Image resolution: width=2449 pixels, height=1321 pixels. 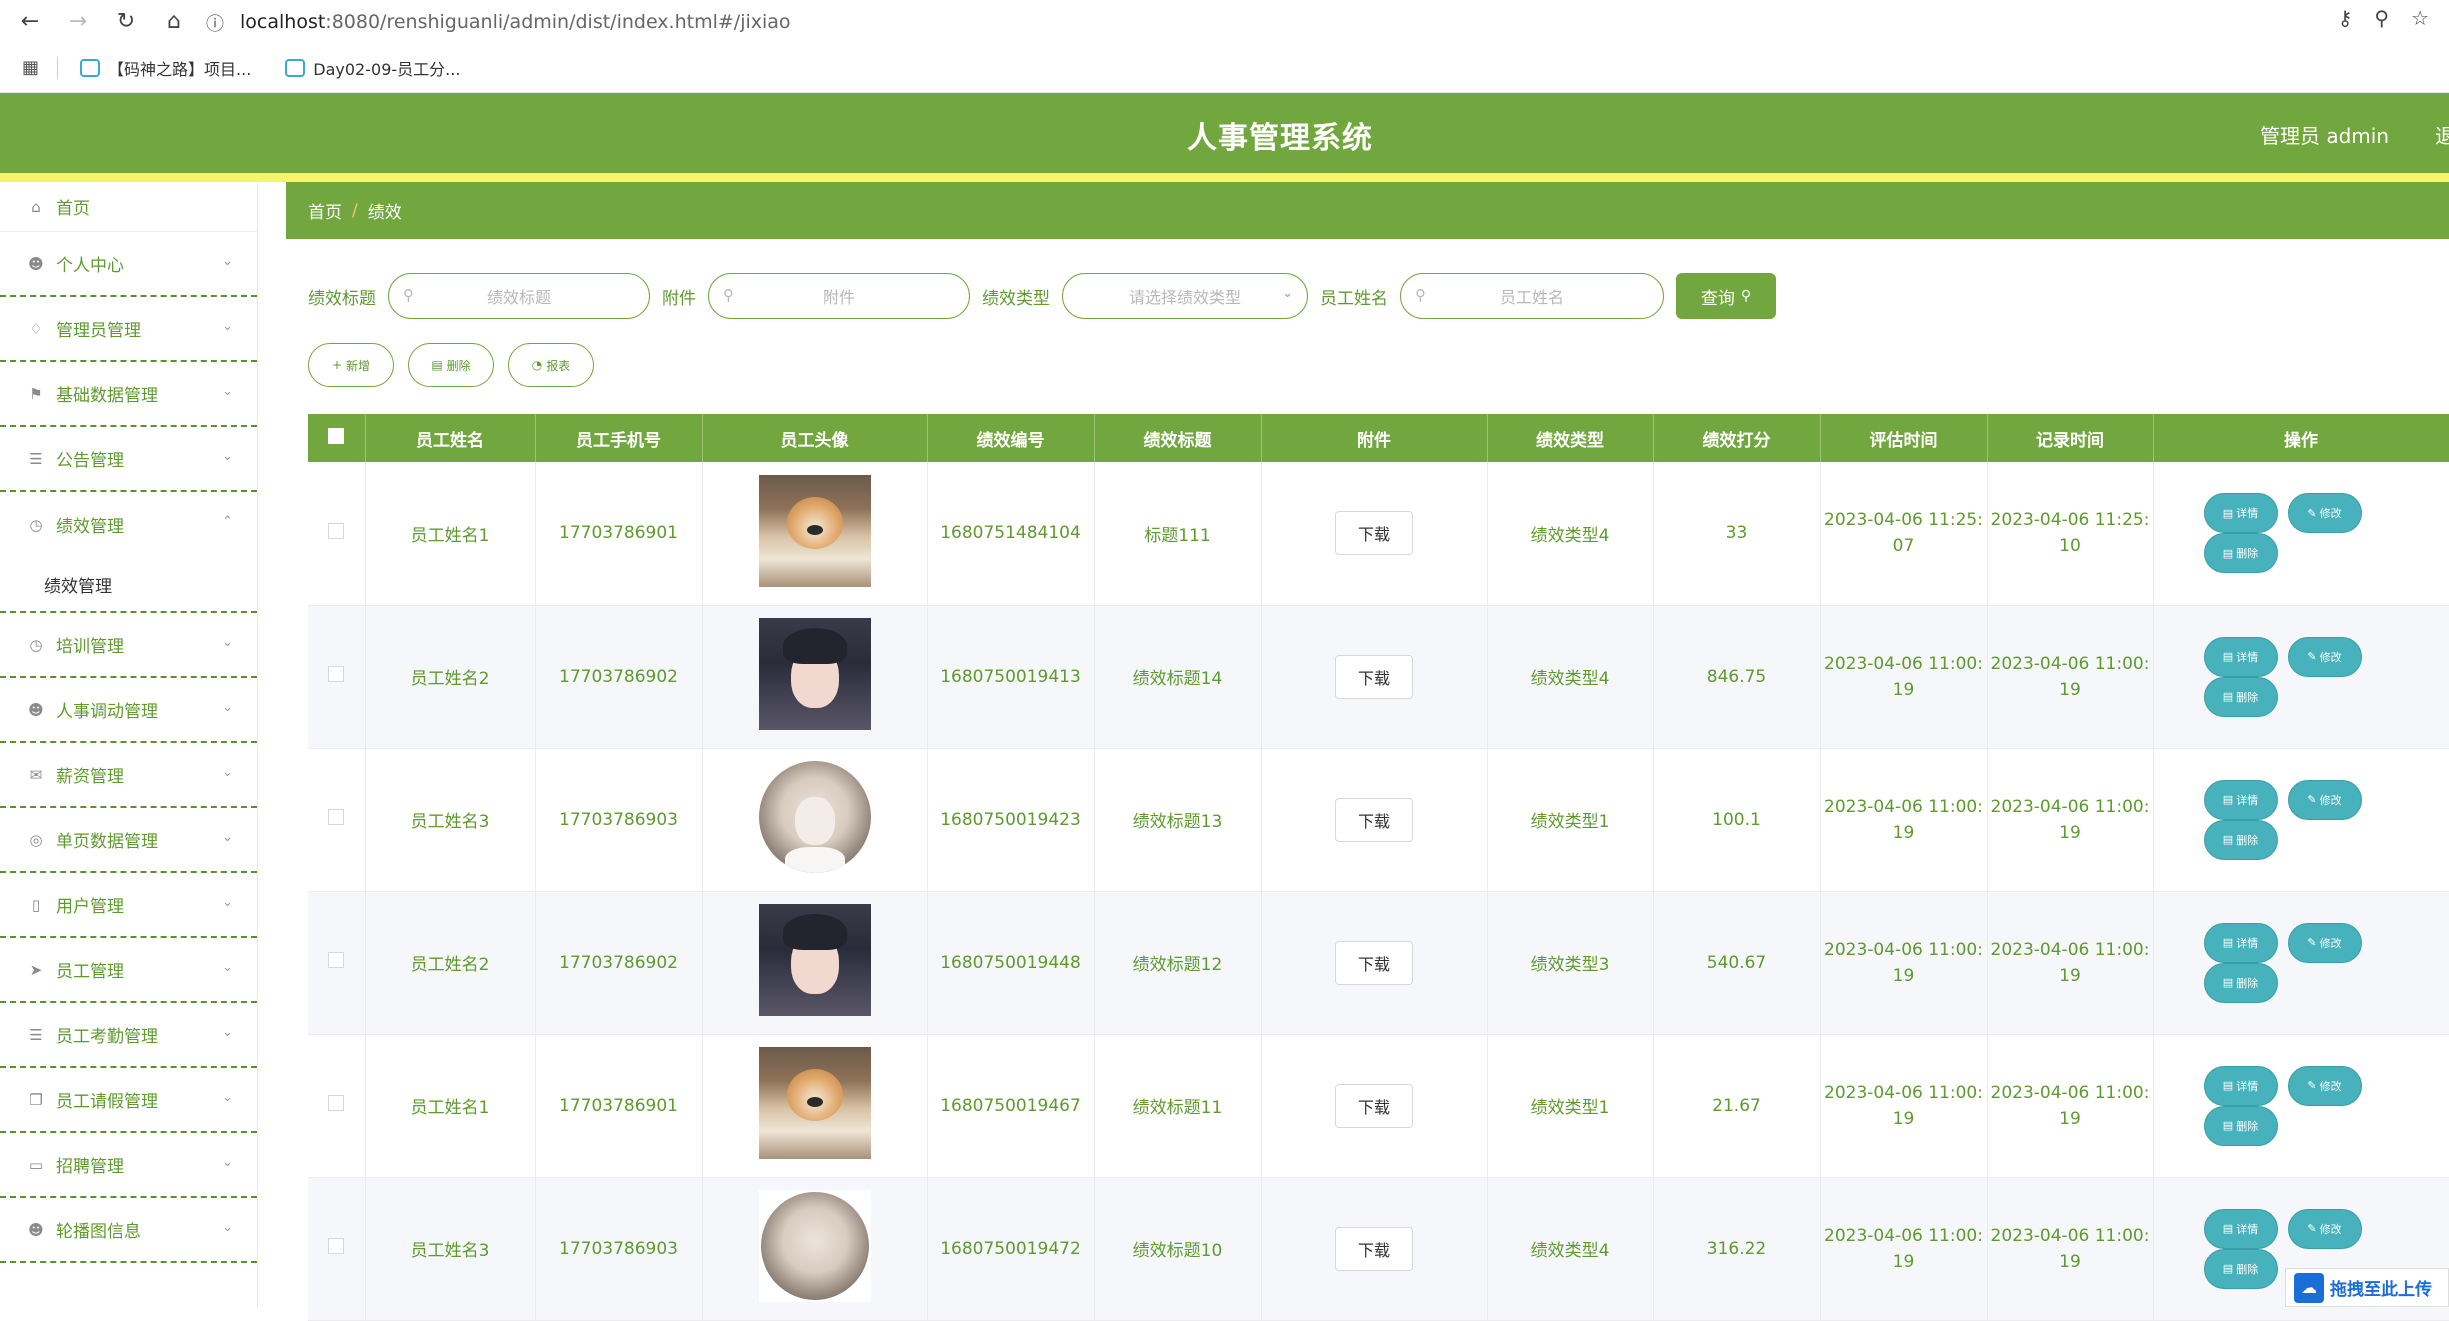 I want to click on employee-name: 员工姓名3, so click(x=450, y=820).